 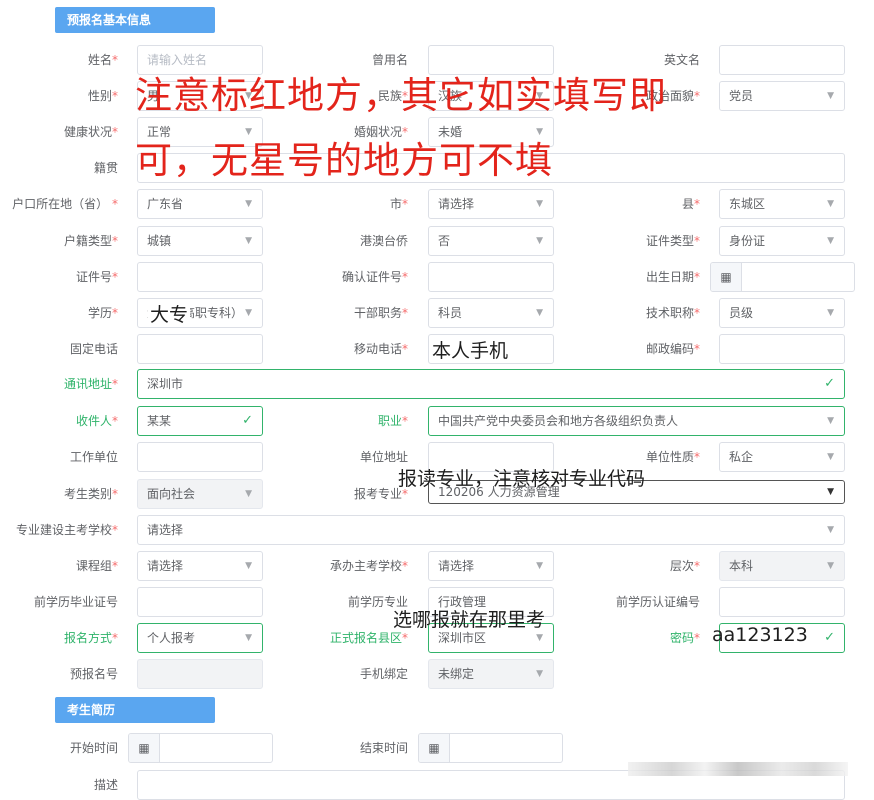 I want to click on candidate-type-select: 面向社会 ▼, so click(x=200, y=494).